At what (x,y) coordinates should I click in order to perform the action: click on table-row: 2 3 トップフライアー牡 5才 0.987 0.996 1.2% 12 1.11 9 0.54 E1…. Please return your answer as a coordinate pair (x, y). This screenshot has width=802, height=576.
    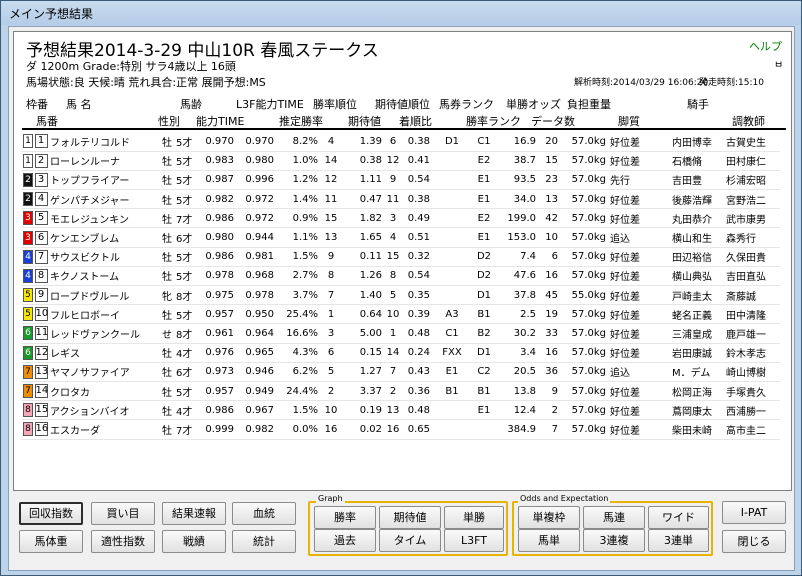
    Looking at the image, I should click on (401, 180).